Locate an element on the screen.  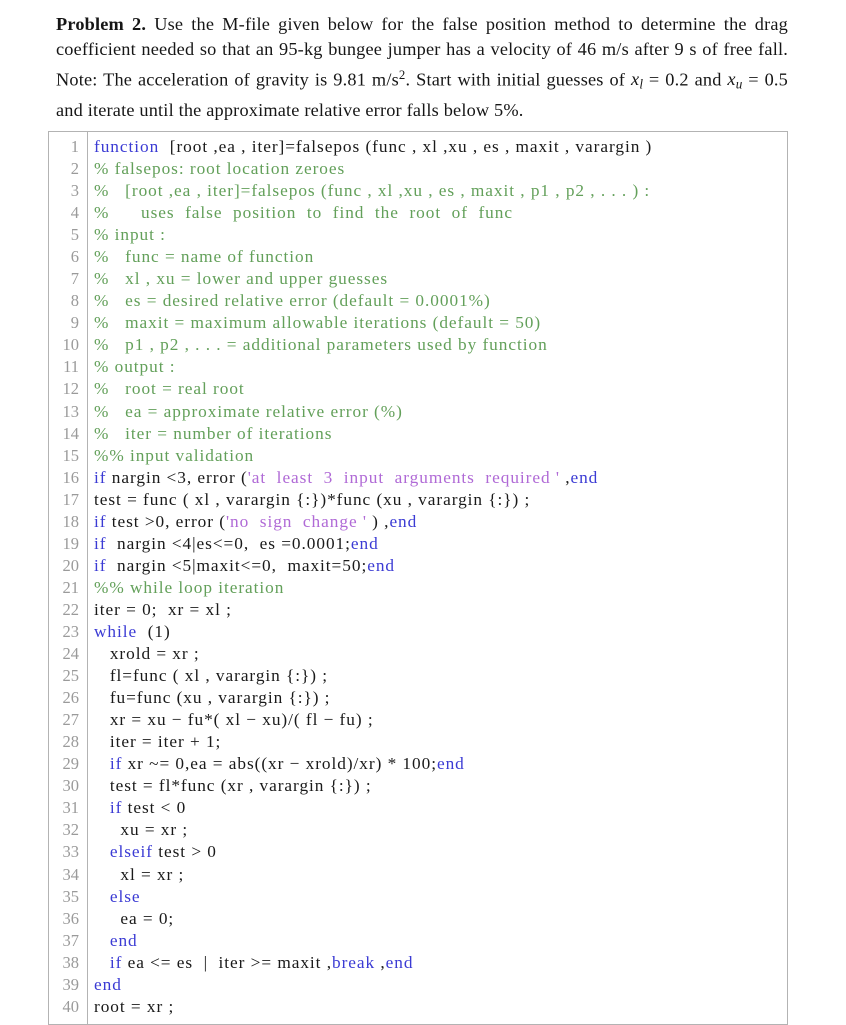
code-token-pl: fl=func ( xl , varargin {:}) ; is located at coordinates (211, 676).